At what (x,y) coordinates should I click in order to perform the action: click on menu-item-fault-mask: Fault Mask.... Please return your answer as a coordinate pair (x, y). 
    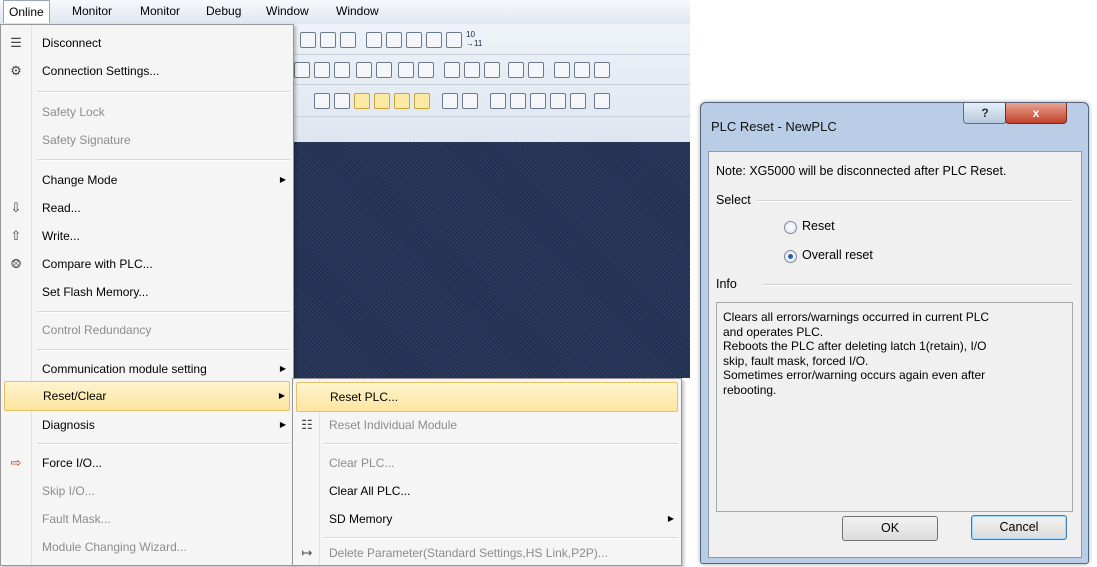
    Looking at the image, I should click on (147, 519).